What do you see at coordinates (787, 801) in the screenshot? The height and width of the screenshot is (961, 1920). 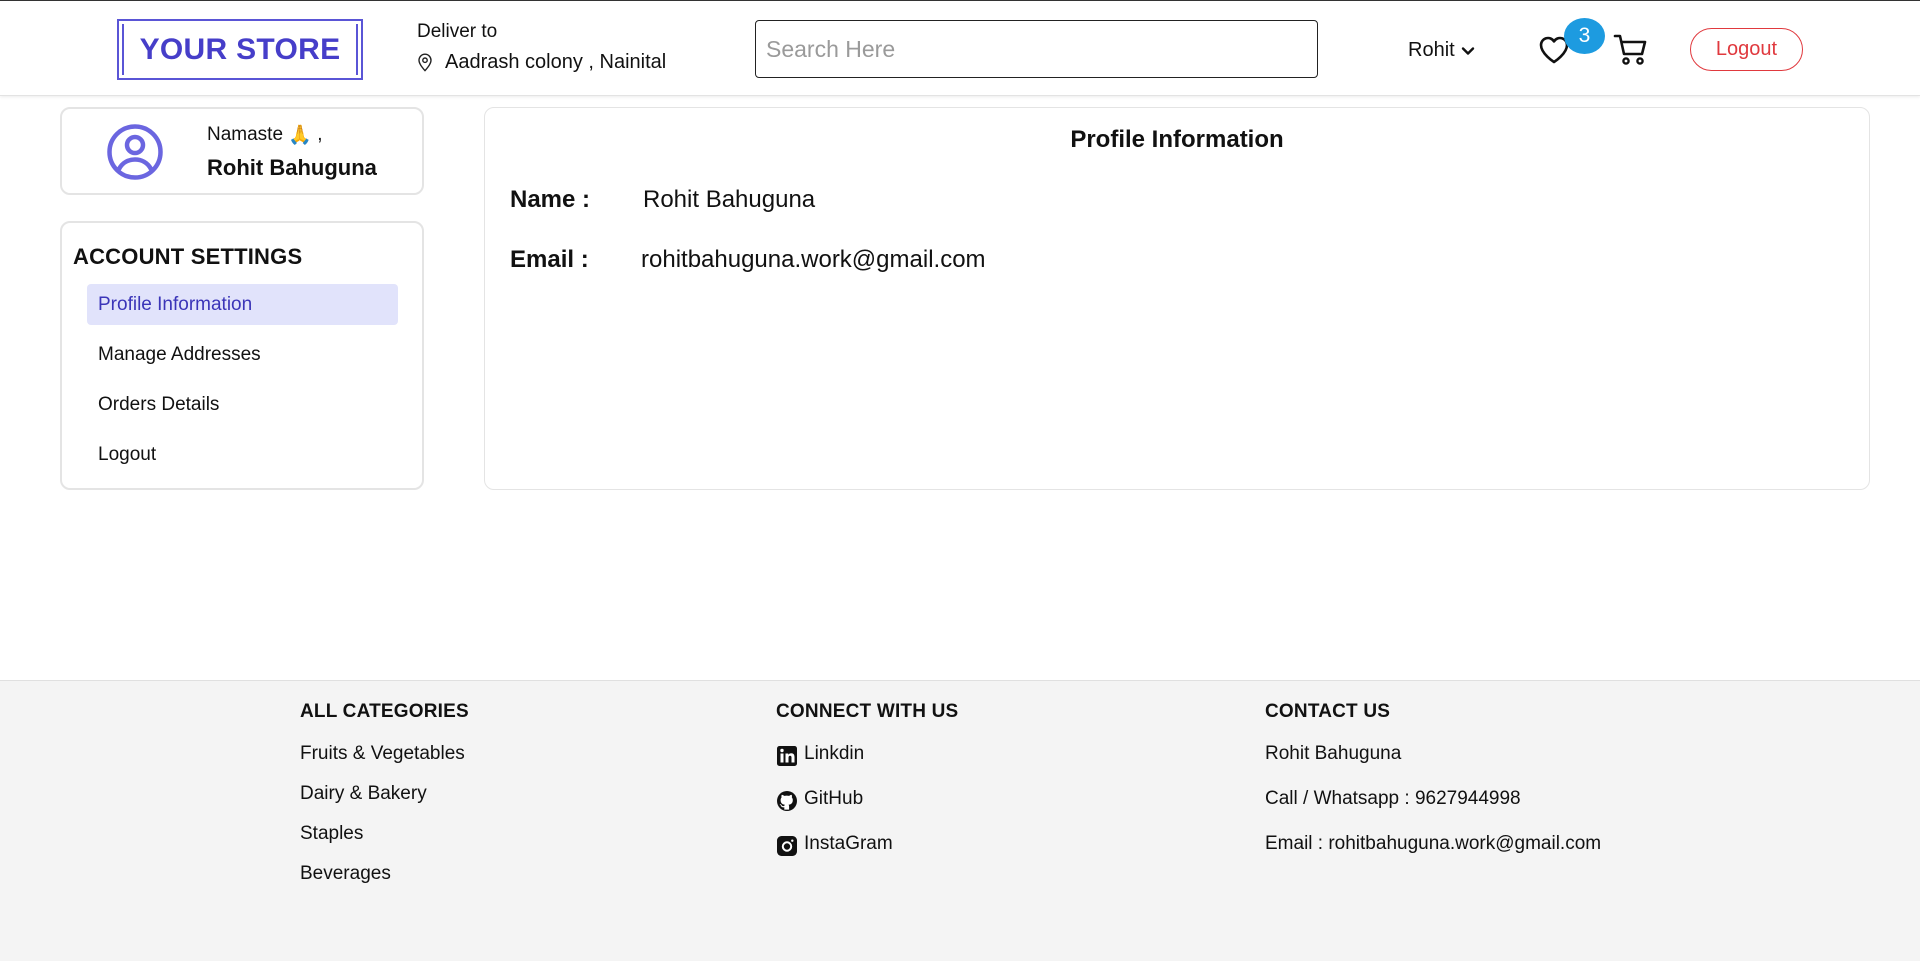 I see `github-icon` at bounding box center [787, 801].